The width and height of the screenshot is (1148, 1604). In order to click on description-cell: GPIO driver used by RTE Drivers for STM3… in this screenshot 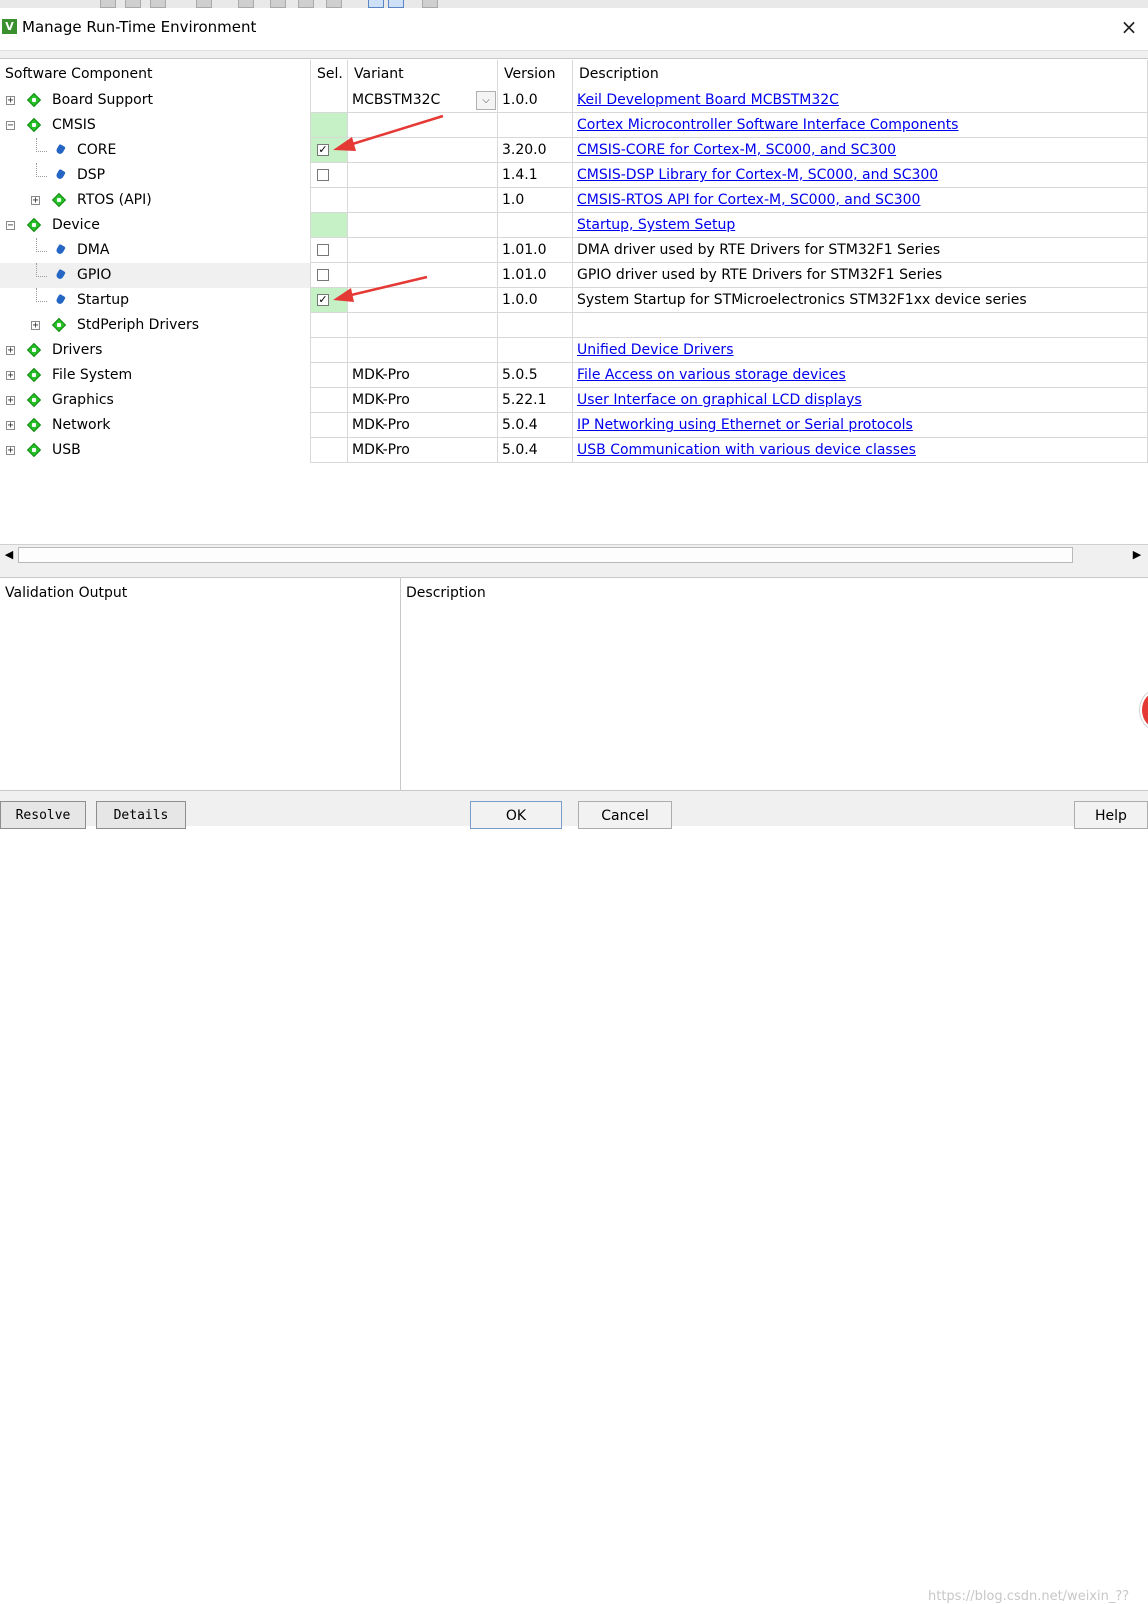, I will do `click(860, 275)`.